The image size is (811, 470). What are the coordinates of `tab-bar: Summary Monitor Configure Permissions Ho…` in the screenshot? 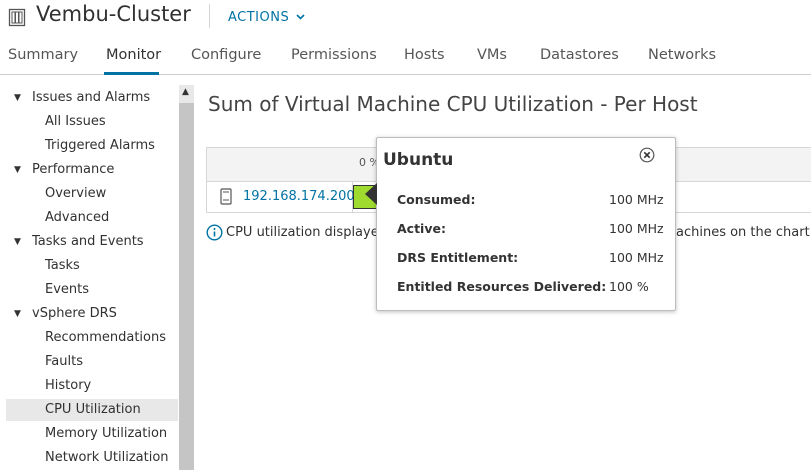 It's located at (405, 57).